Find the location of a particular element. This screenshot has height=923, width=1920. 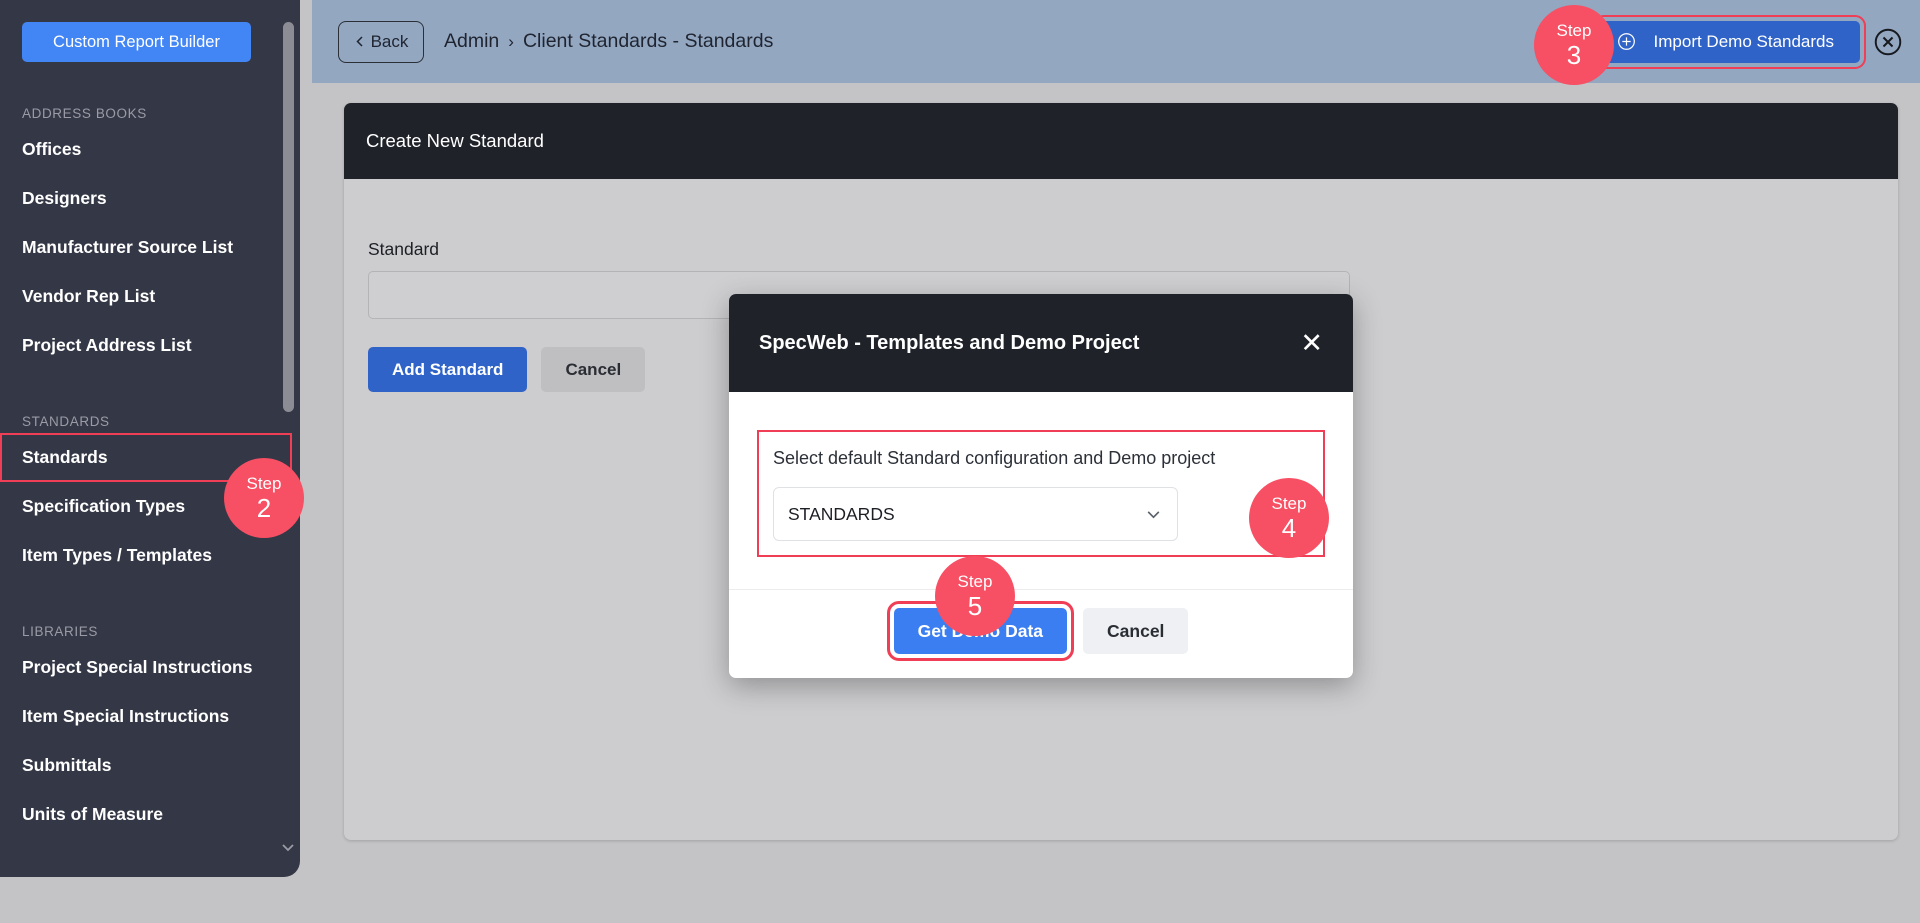

sidebar-section-libraries-title: LIBRARIES is located at coordinates (60, 631).